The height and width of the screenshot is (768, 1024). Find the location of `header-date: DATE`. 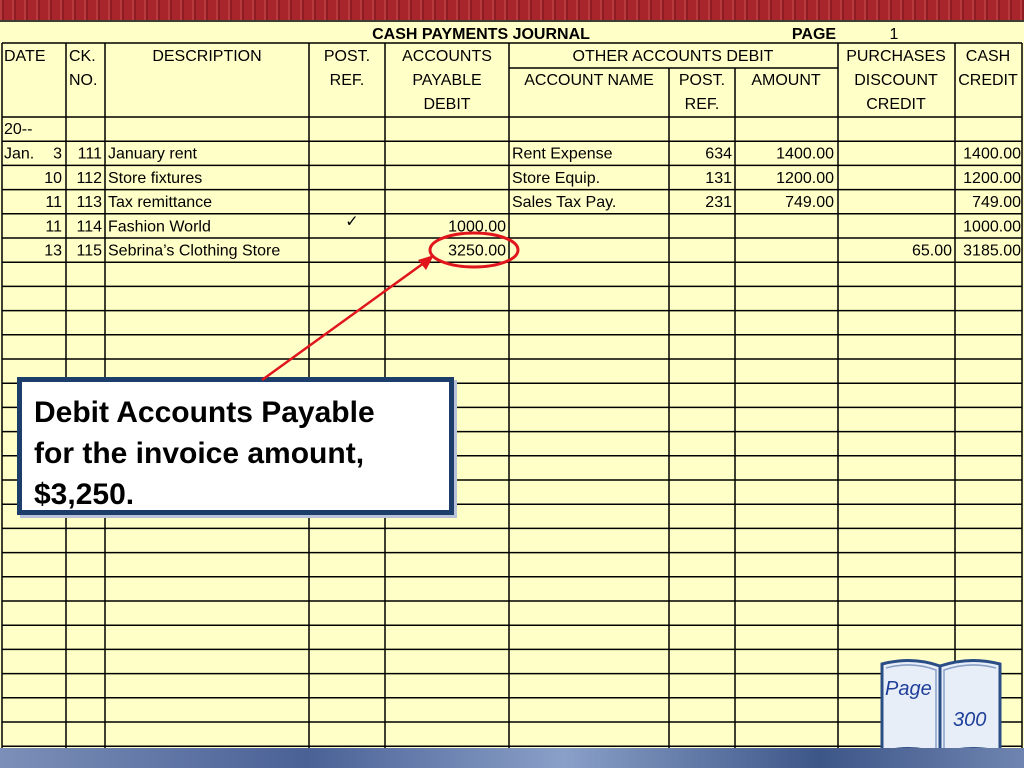

header-date: DATE is located at coordinates (24, 56).